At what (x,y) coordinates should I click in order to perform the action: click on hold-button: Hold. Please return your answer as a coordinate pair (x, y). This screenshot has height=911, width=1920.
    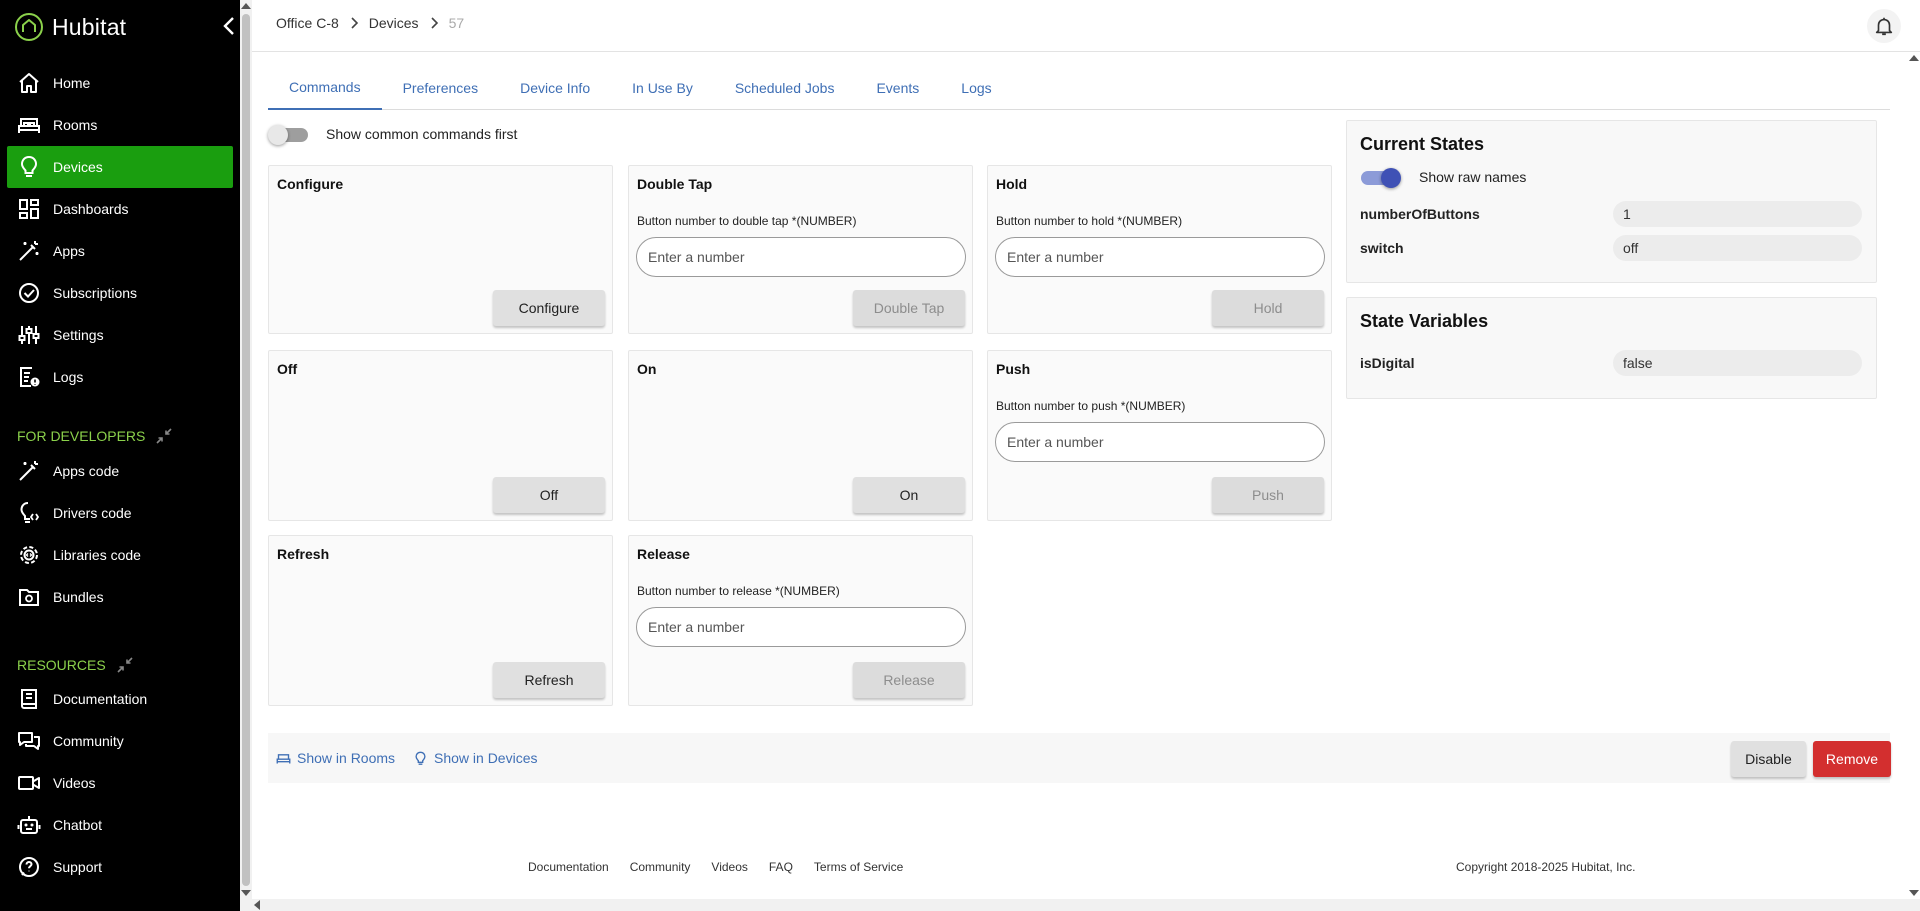
    Looking at the image, I should click on (1268, 308).